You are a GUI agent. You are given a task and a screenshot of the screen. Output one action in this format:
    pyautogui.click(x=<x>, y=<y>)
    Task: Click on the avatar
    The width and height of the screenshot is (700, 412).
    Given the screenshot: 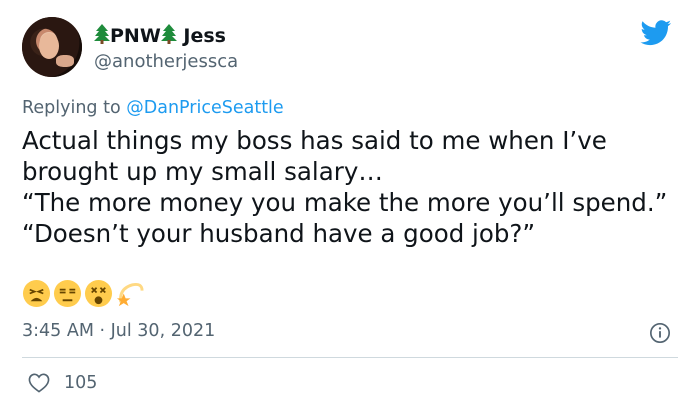 What is the action you would take?
    pyautogui.click(x=52, y=47)
    